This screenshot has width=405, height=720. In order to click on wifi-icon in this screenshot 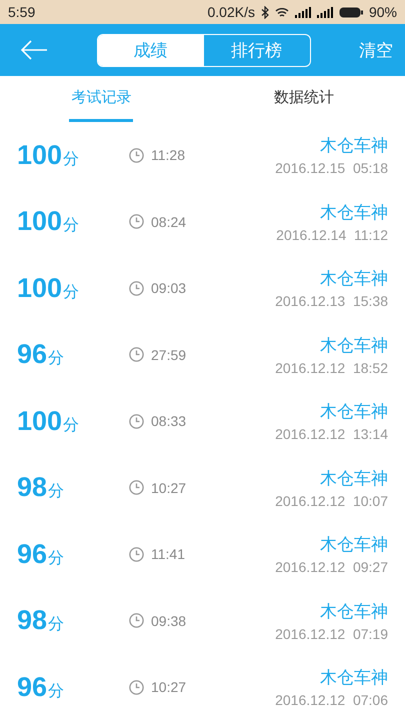, I will do `click(281, 12)`.